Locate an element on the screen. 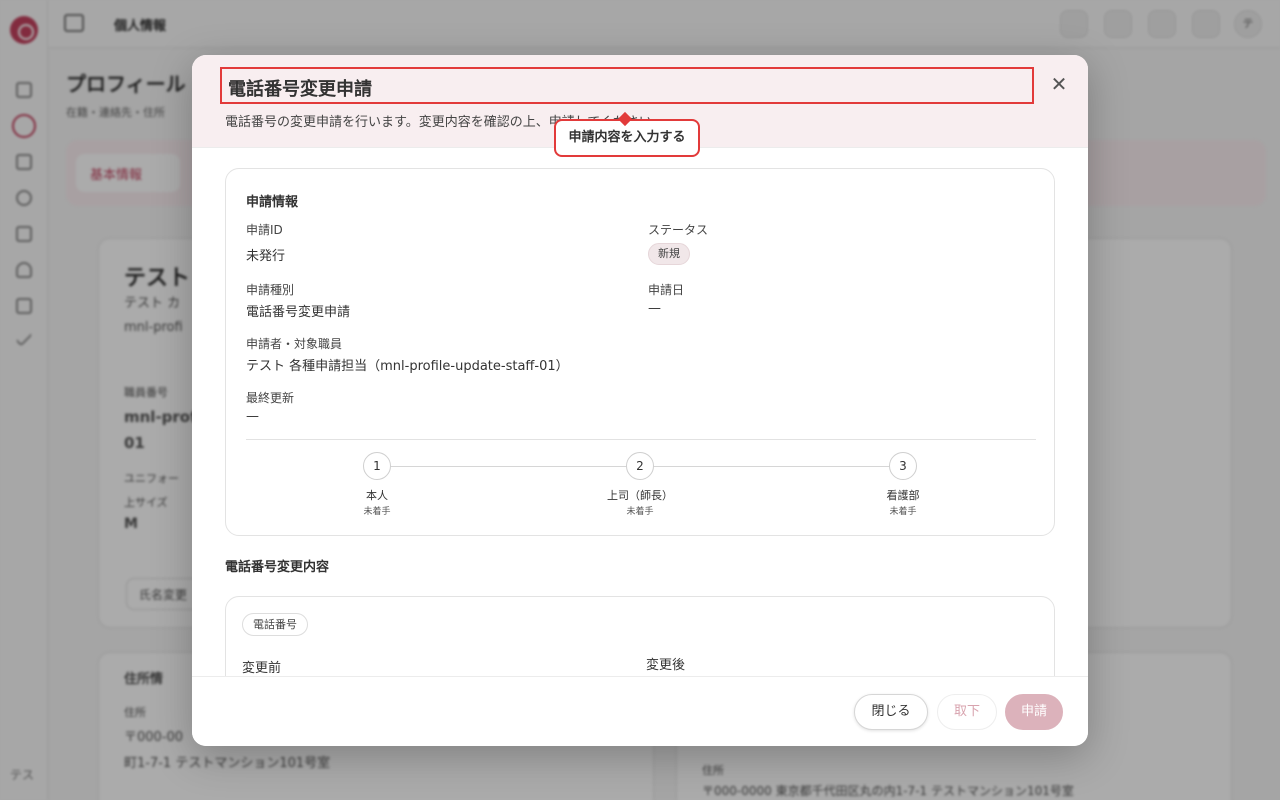 This screenshot has width=1280, height=800. applicant-label: 申請者・対象職員 is located at coordinates (294, 344).